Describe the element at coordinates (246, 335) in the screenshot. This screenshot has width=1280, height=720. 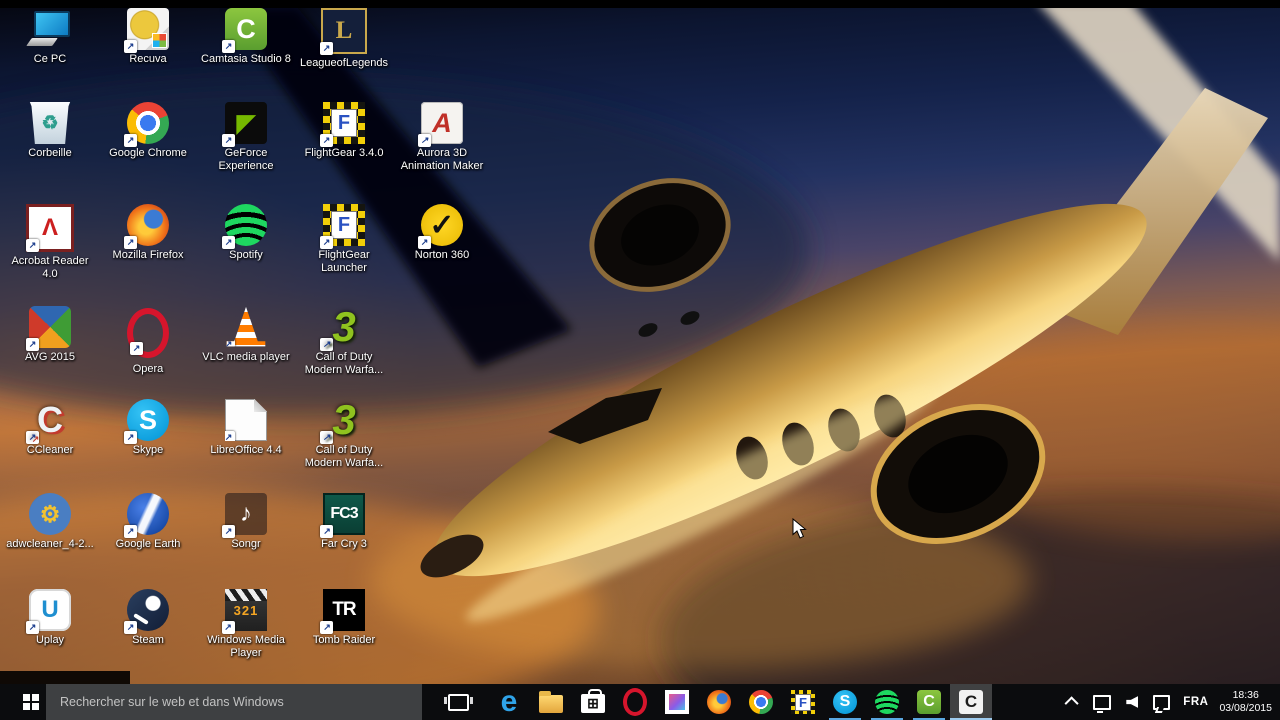
I see `desktop-icon-vlc-media-player: VLC media player` at that location.